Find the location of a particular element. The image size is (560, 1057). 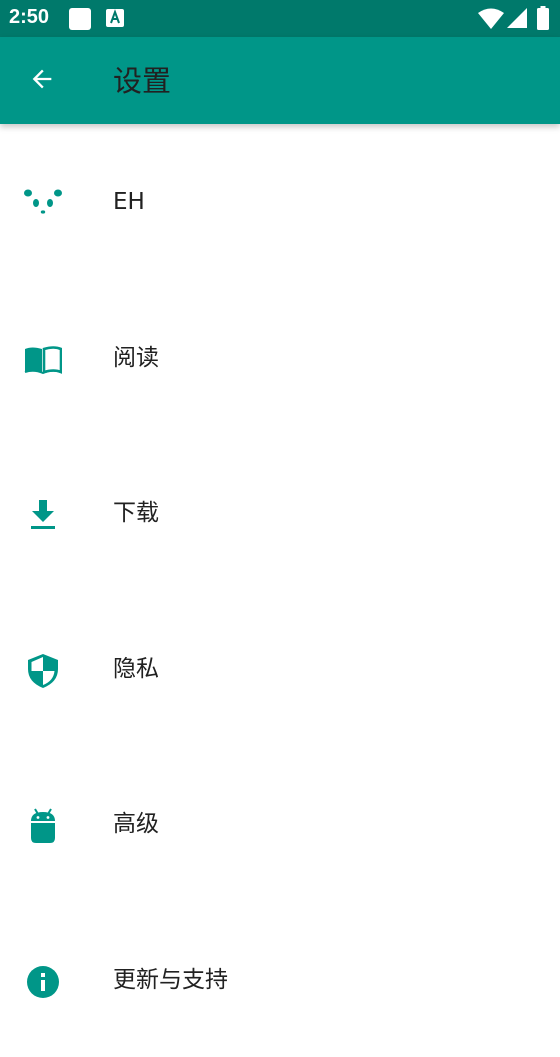

settings-item-label: 高级 is located at coordinates (136, 824).